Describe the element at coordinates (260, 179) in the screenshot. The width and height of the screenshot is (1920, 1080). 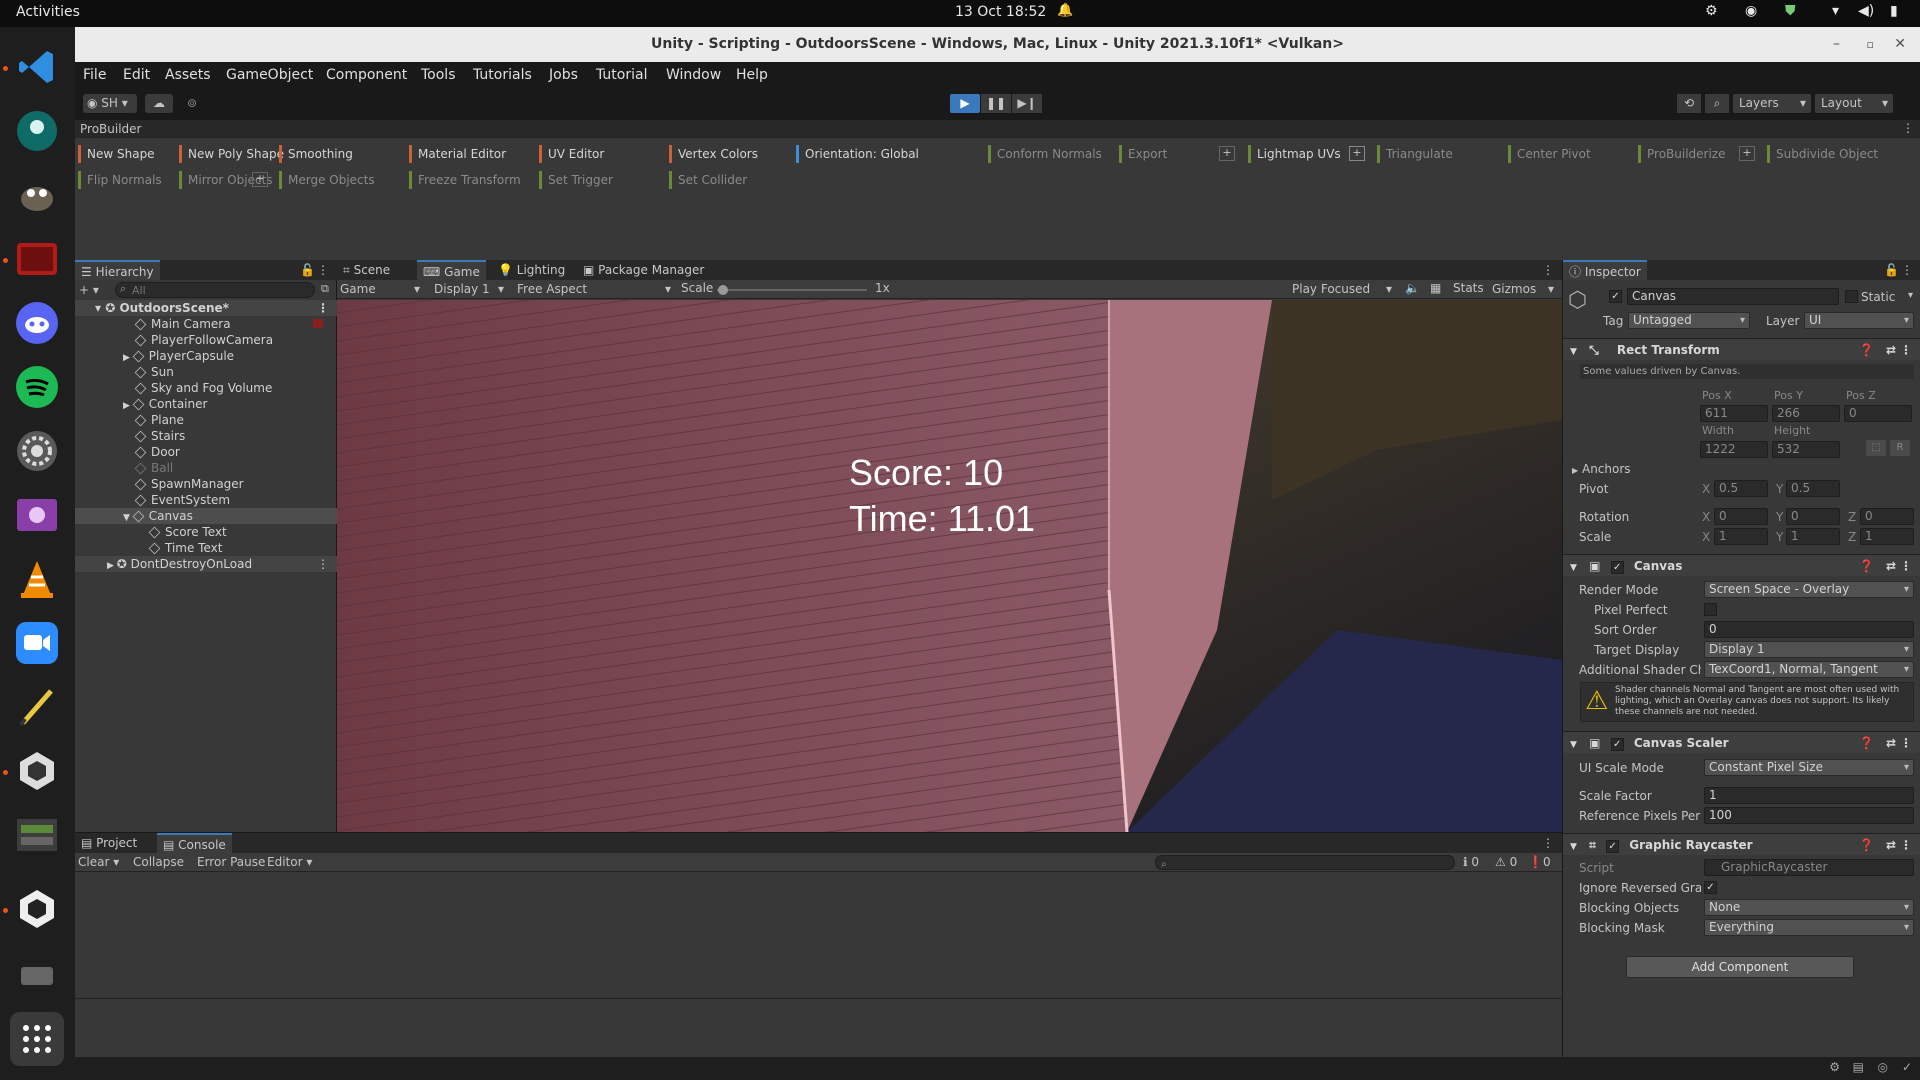
I see `pb-mirror-options: +` at that location.